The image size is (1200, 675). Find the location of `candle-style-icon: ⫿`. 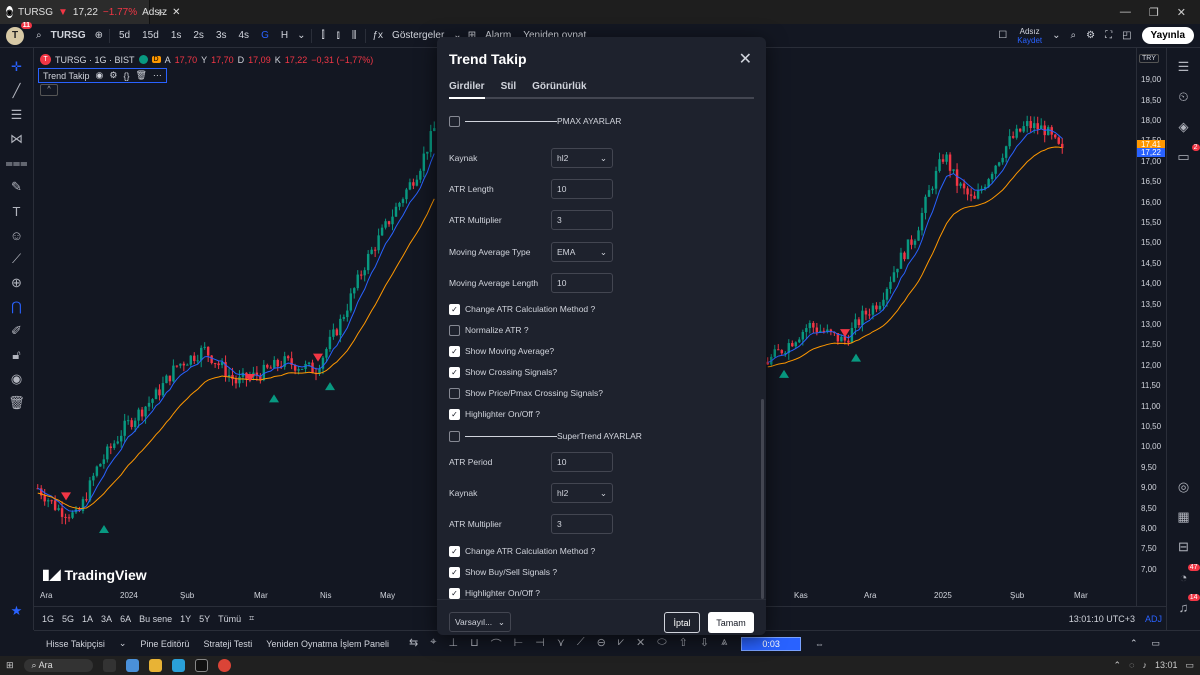

candle-style-icon: ⫿ is located at coordinates (322, 35).